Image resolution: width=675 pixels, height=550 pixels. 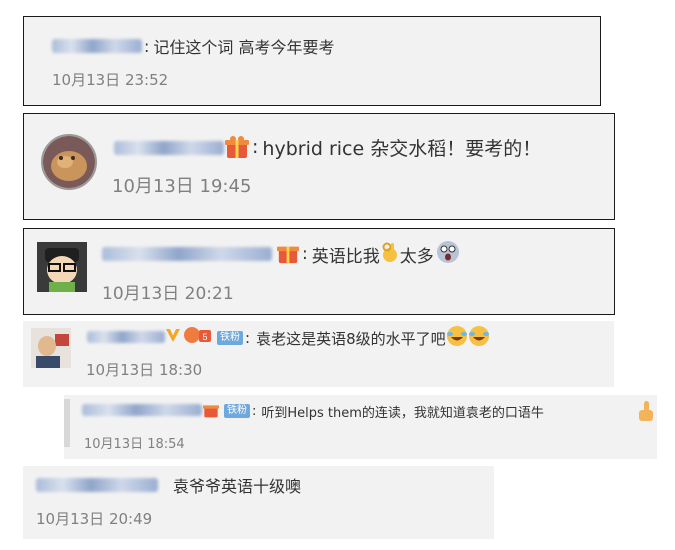 What do you see at coordinates (204, 337) in the screenshot?
I see `svg-text: 5` at bounding box center [204, 337].